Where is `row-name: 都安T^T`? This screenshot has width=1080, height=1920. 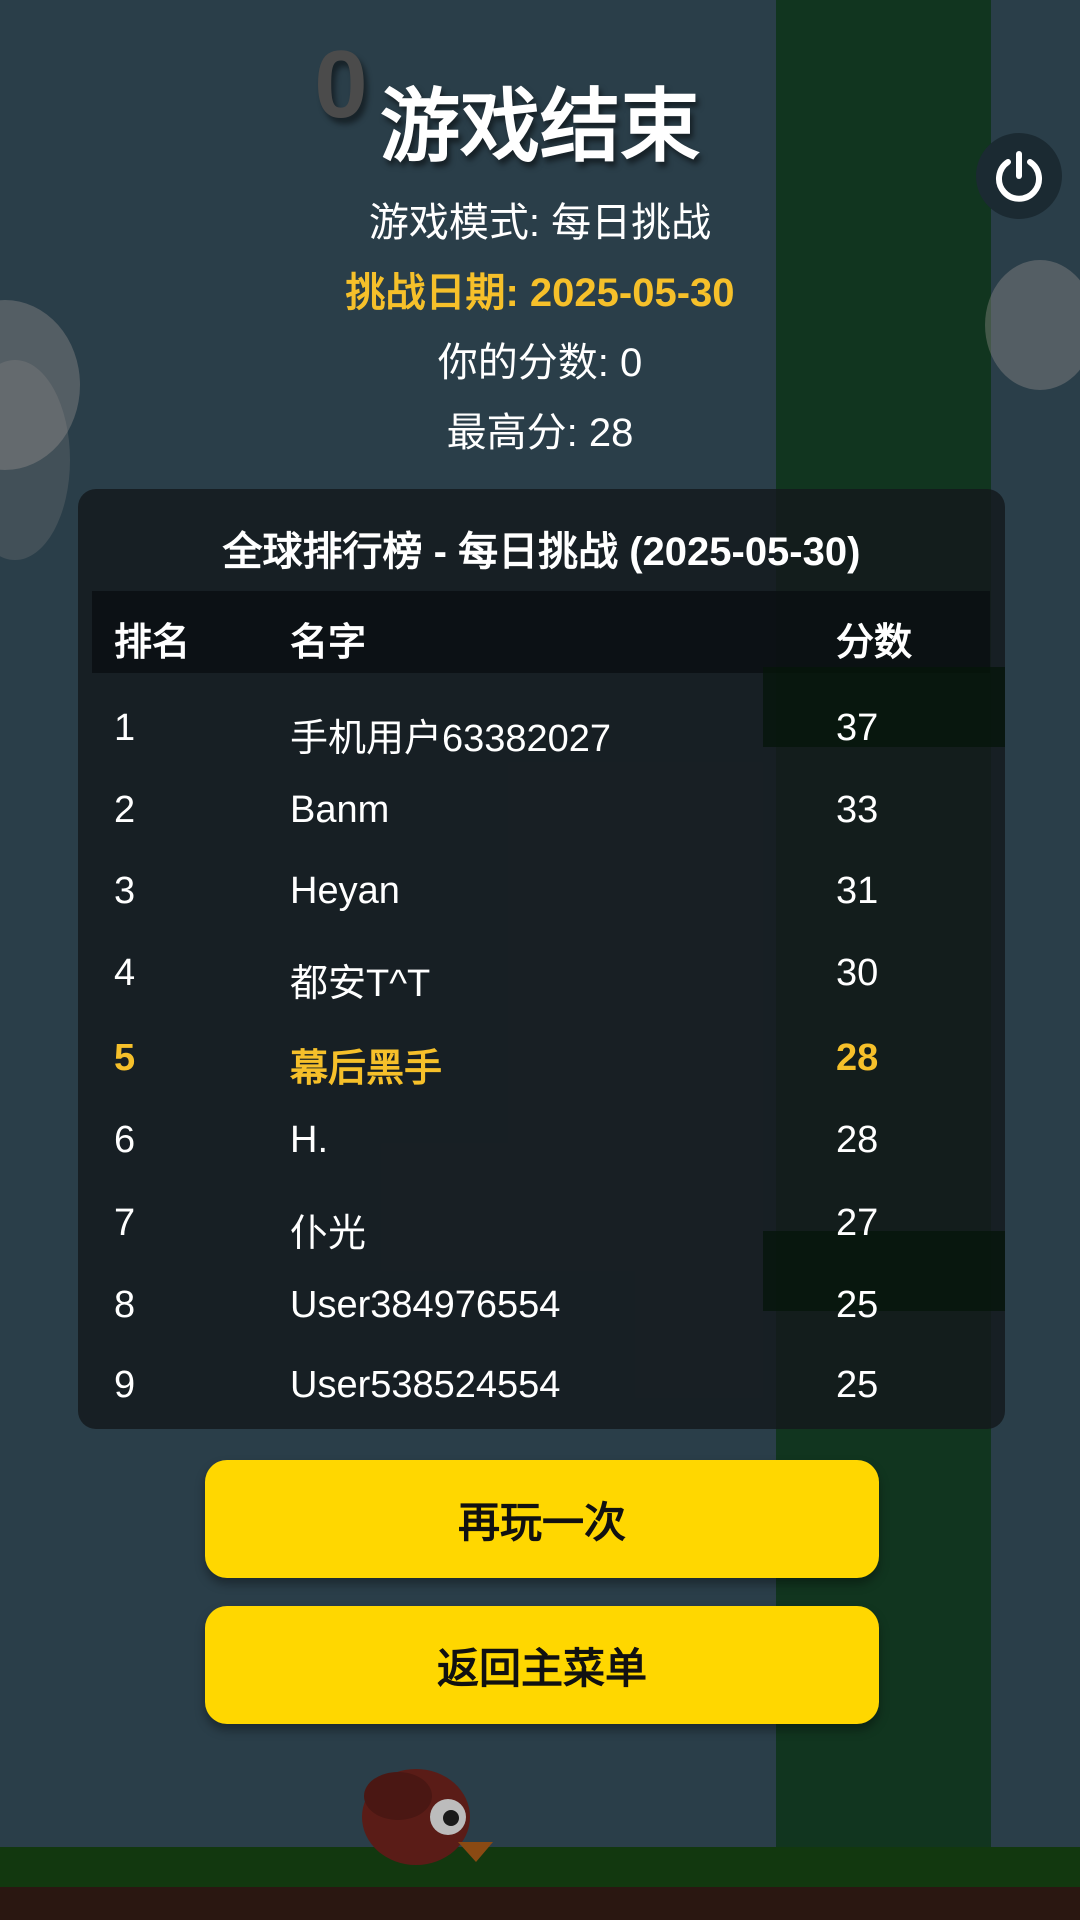 row-name: 都安T^T is located at coordinates (360, 984).